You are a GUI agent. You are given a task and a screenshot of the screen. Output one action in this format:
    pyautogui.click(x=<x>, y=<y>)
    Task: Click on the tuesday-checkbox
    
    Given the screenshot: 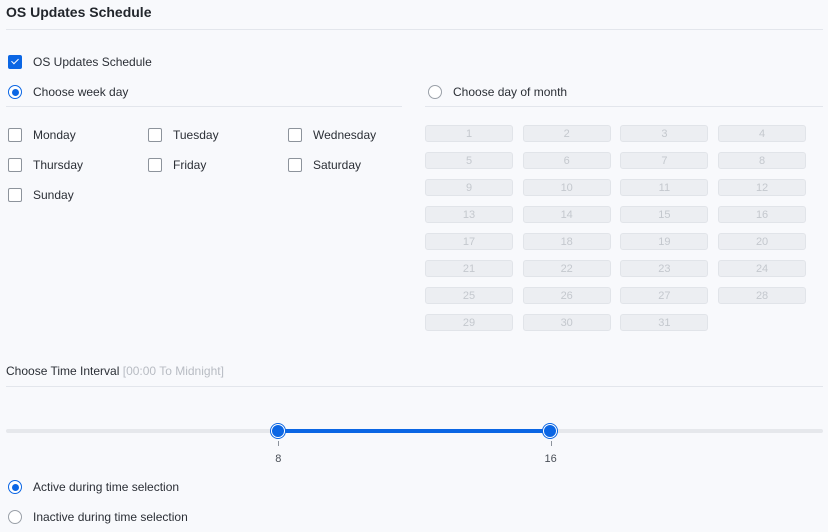 What is the action you would take?
    pyautogui.click(x=155, y=135)
    